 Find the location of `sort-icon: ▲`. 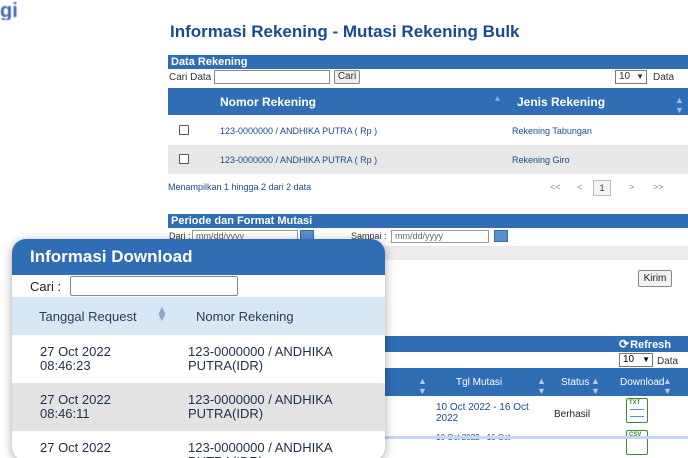

sort-icon: ▲ is located at coordinates (497, 98).